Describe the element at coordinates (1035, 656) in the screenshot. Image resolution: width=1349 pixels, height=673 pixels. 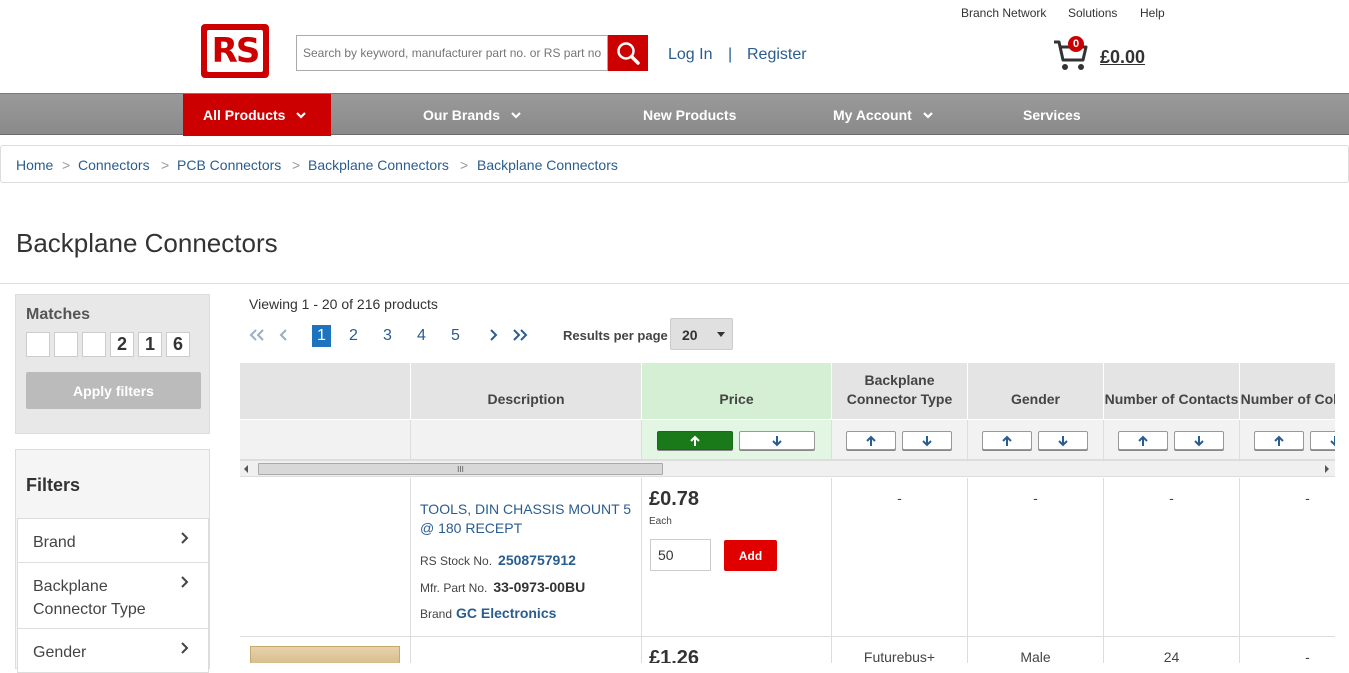
I see `gender-value: Male` at that location.